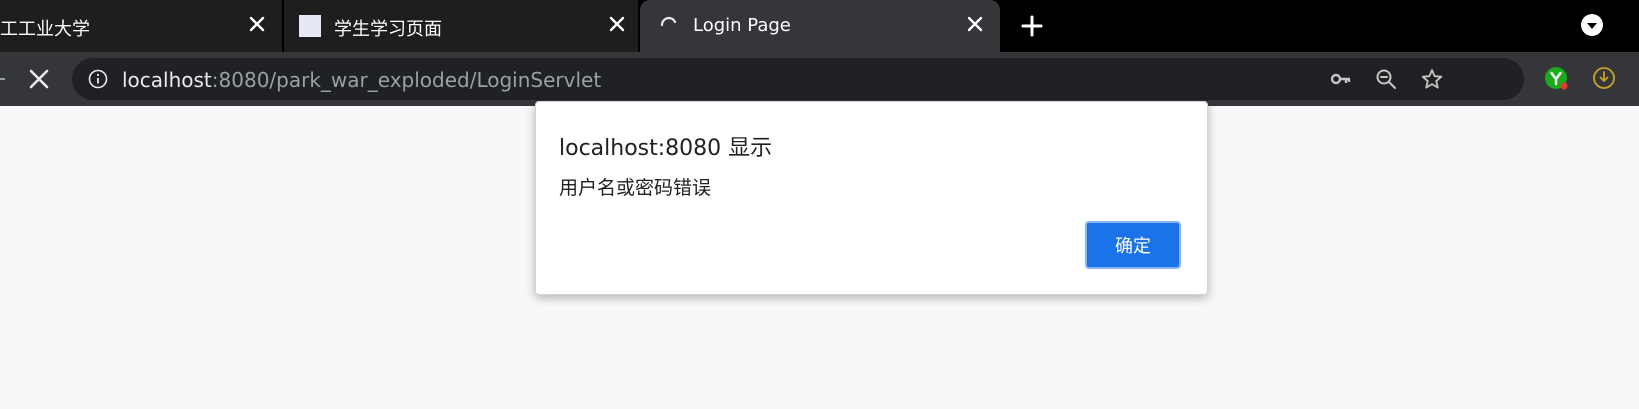 The width and height of the screenshot is (1639, 409). I want to click on extension-download-icon, so click(1604, 78).